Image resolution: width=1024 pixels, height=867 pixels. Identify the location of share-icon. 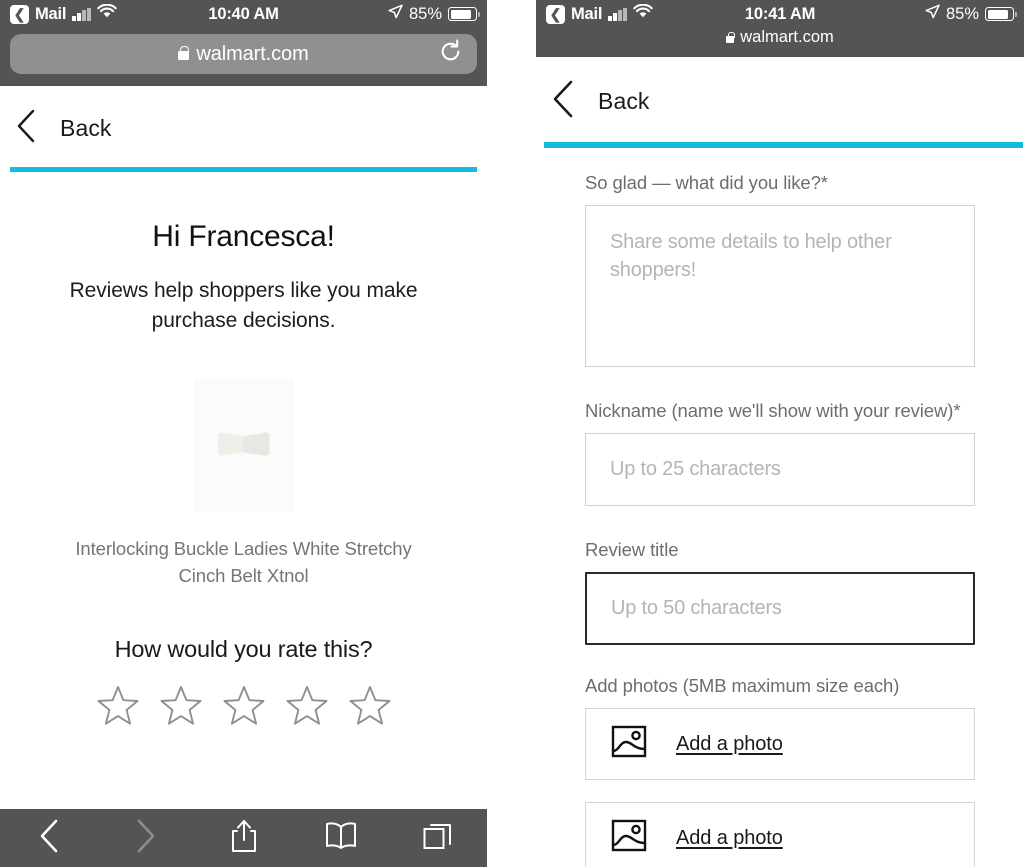
(244, 838).